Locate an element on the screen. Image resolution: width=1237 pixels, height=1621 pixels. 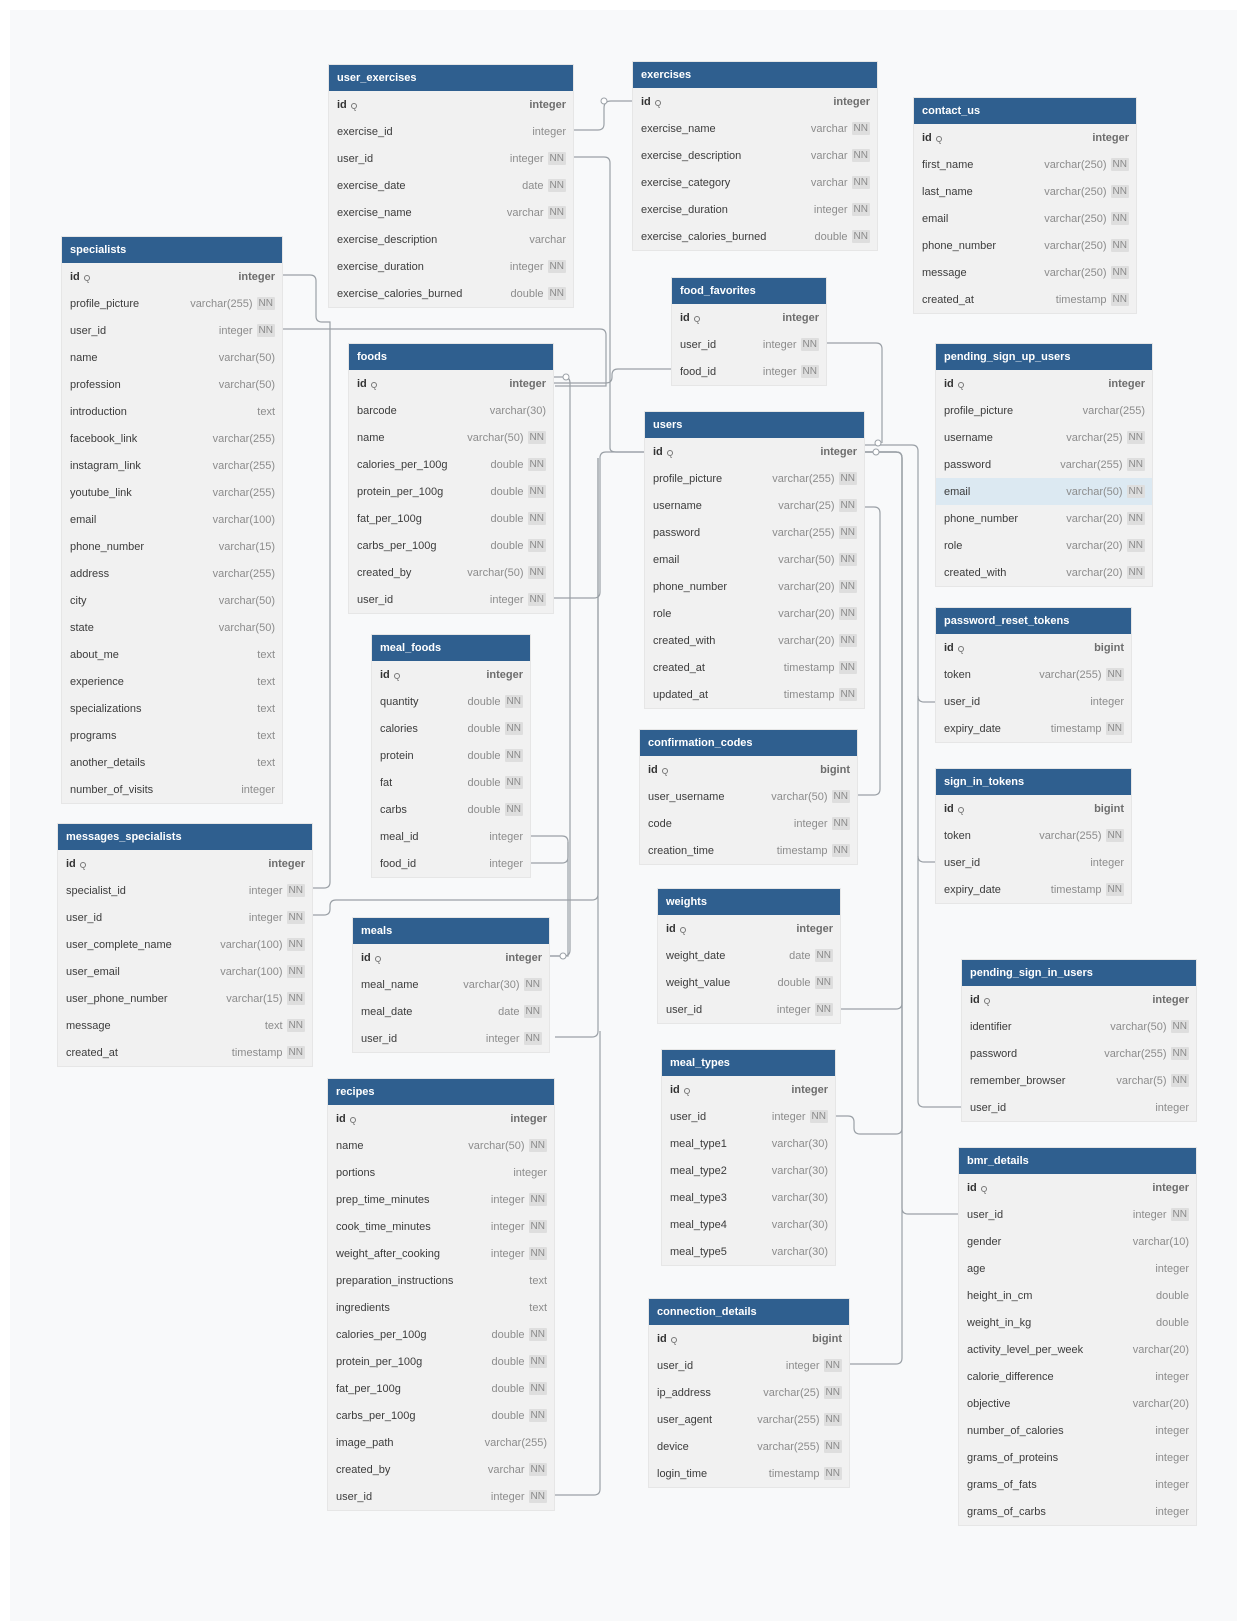
field-row: weight_in_kg double is located at coordinates (1077, 1322).